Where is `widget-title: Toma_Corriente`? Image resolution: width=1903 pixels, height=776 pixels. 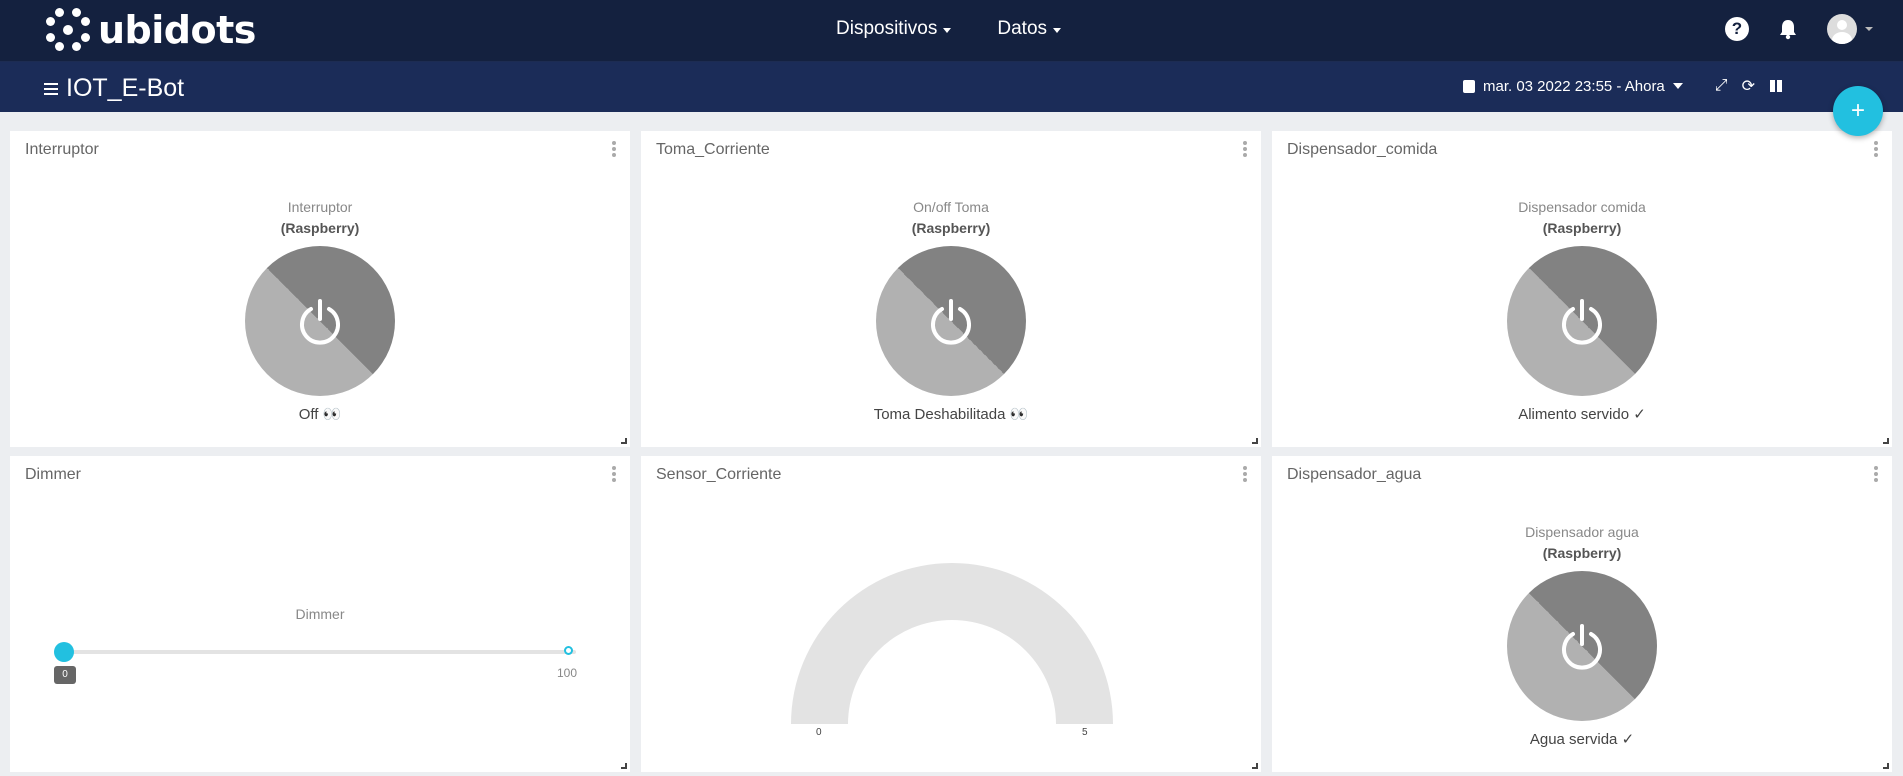
widget-title: Toma_Corriente is located at coordinates (713, 149).